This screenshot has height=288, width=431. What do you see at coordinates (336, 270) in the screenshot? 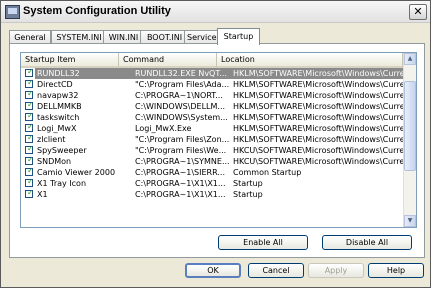
I see `apply-button: Apply` at bounding box center [336, 270].